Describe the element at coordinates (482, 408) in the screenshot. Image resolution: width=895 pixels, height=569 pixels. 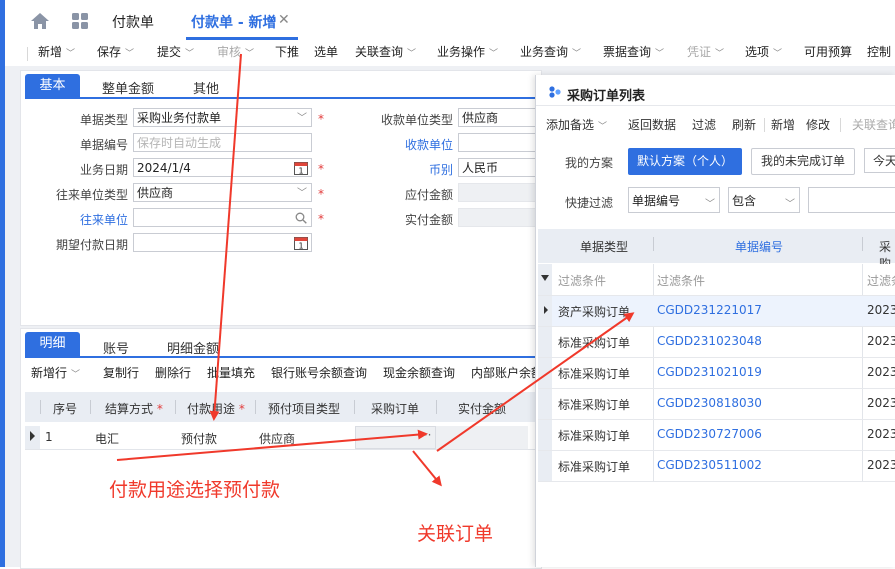
I see `col-actual-amount: 实付金额` at that location.